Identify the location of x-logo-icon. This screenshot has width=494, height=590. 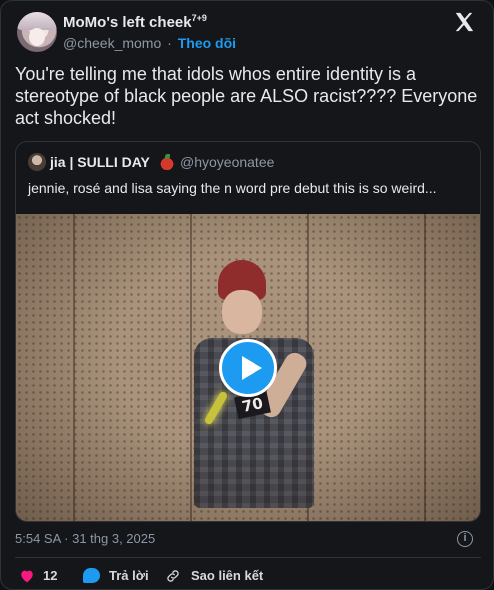
(464, 22).